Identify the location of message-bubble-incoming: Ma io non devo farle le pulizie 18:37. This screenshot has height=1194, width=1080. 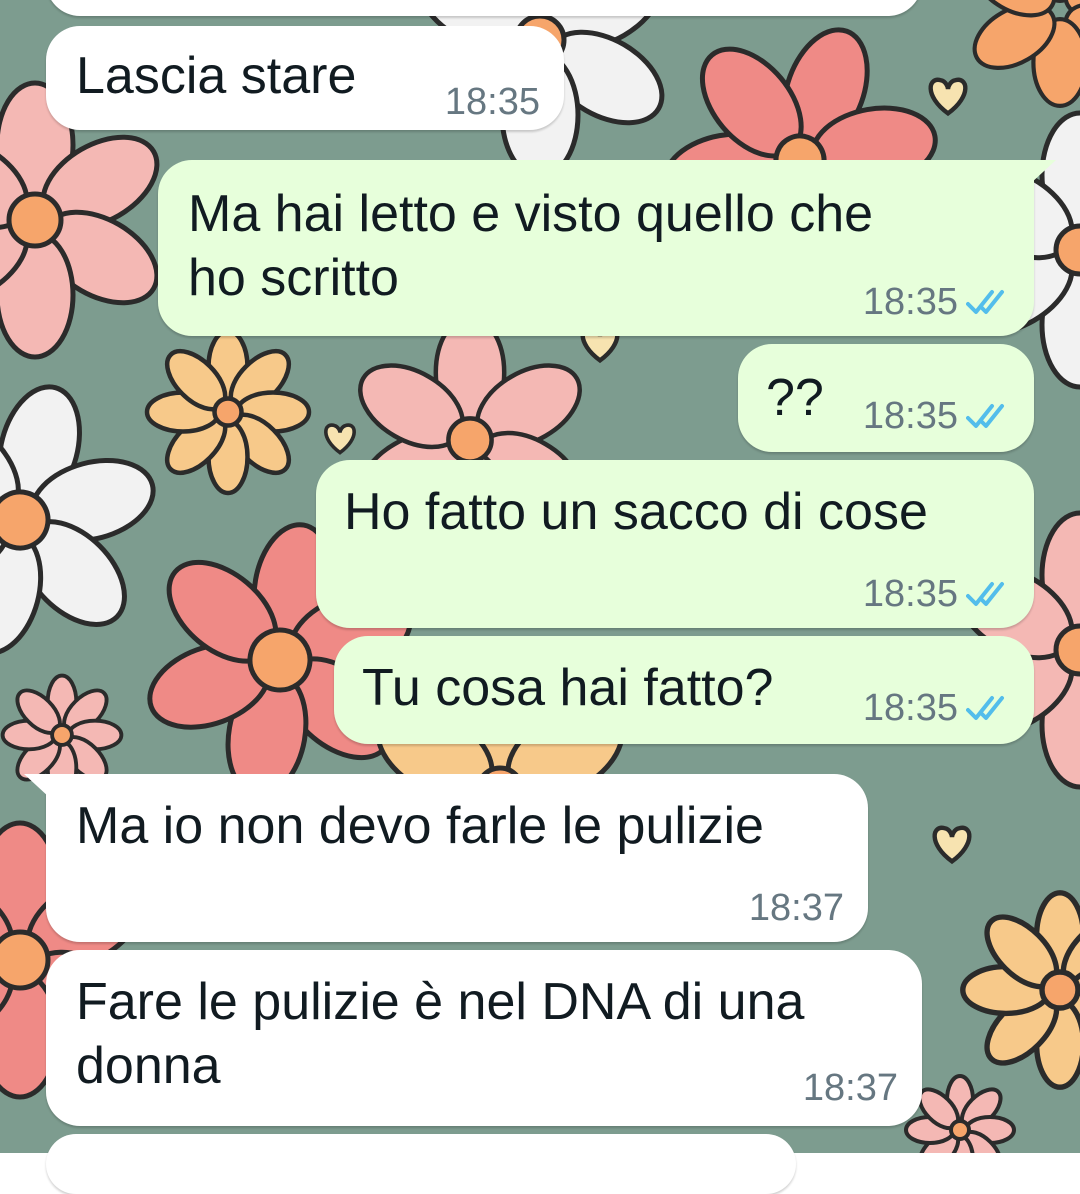
(446, 858).